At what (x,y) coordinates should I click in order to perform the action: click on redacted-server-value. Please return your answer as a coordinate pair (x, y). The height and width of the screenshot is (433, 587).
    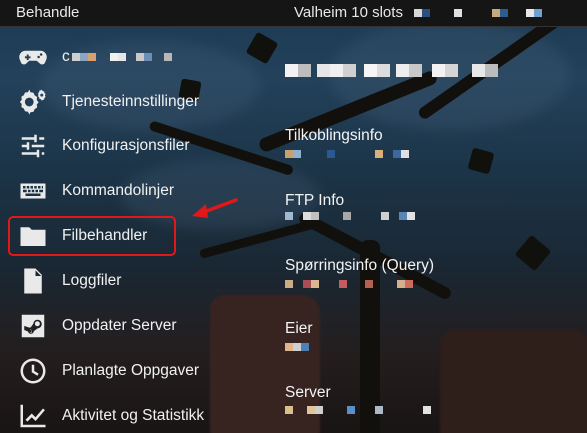
    Looking at the image, I should click on (358, 410).